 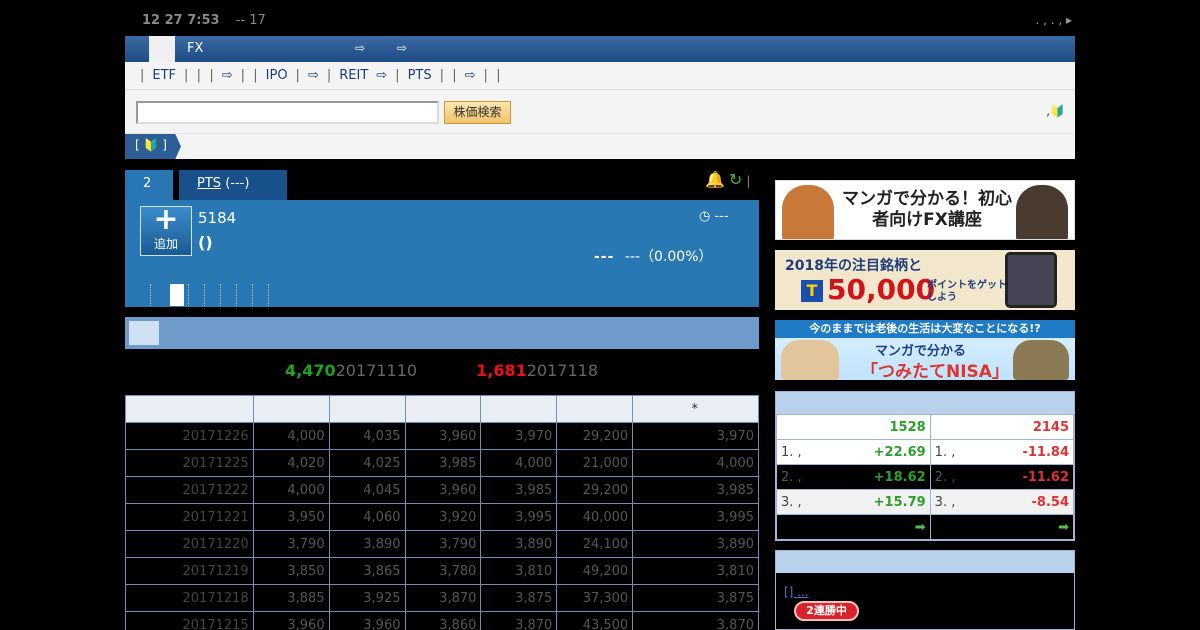 I want to click on advancers-count: 1528, so click(x=853, y=427).